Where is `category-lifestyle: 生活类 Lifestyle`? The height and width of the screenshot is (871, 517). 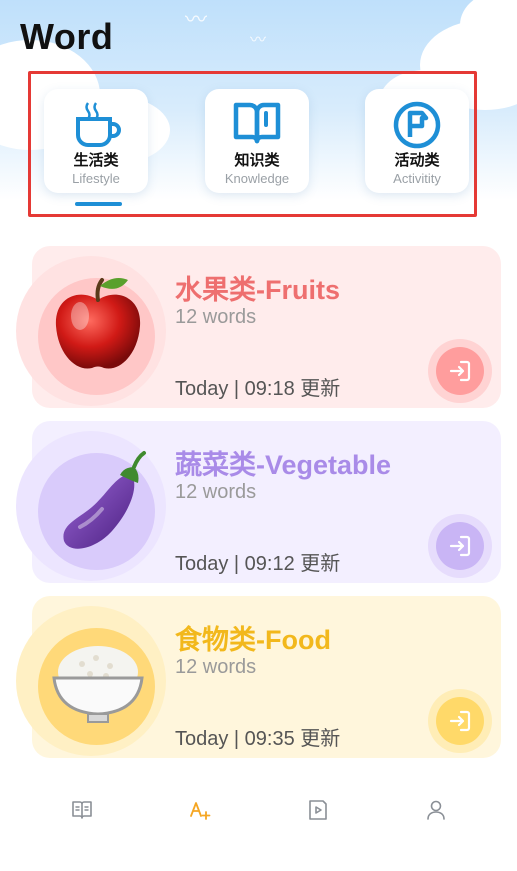
category-lifestyle: 生活类 Lifestyle is located at coordinates (96, 141).